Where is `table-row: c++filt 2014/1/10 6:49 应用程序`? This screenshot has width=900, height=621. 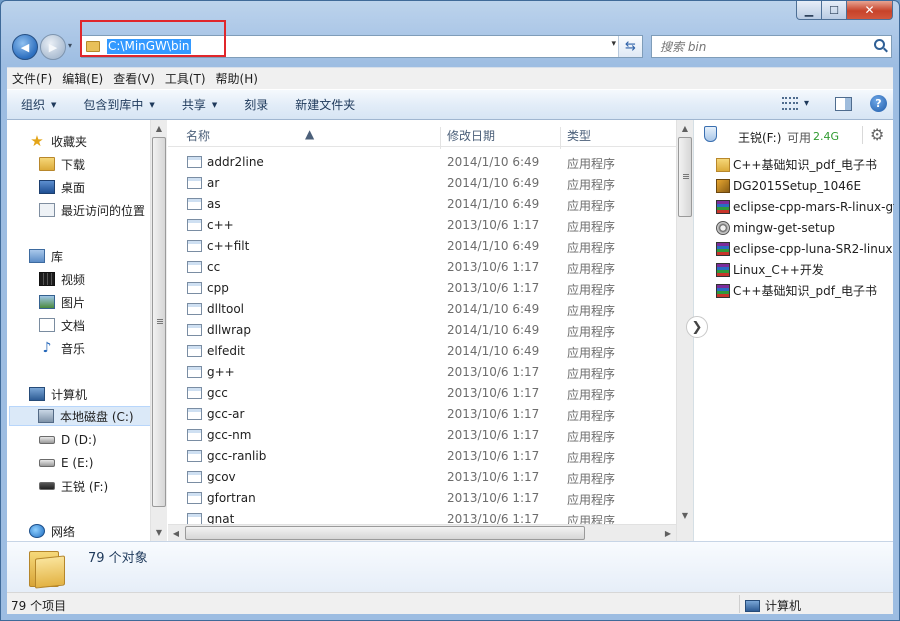
table-row: c++filt 2014/1/10 6:49 应用程序 is located at coordinates (422, 246).